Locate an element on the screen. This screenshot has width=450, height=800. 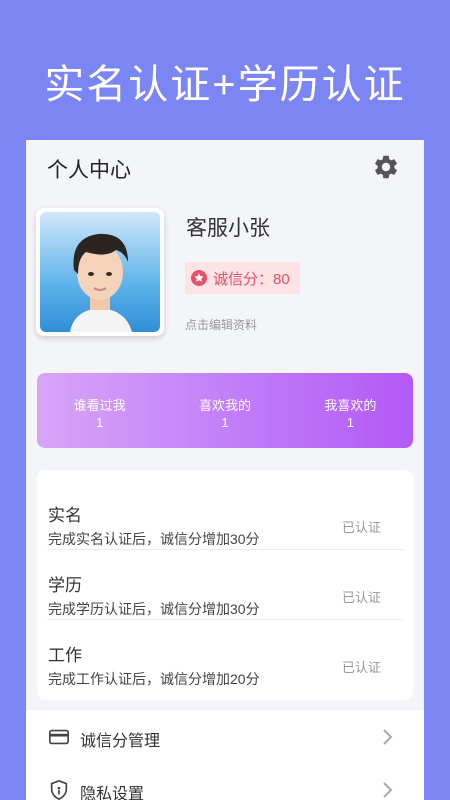
star-badge-icon is located at coordinates (199, 278).